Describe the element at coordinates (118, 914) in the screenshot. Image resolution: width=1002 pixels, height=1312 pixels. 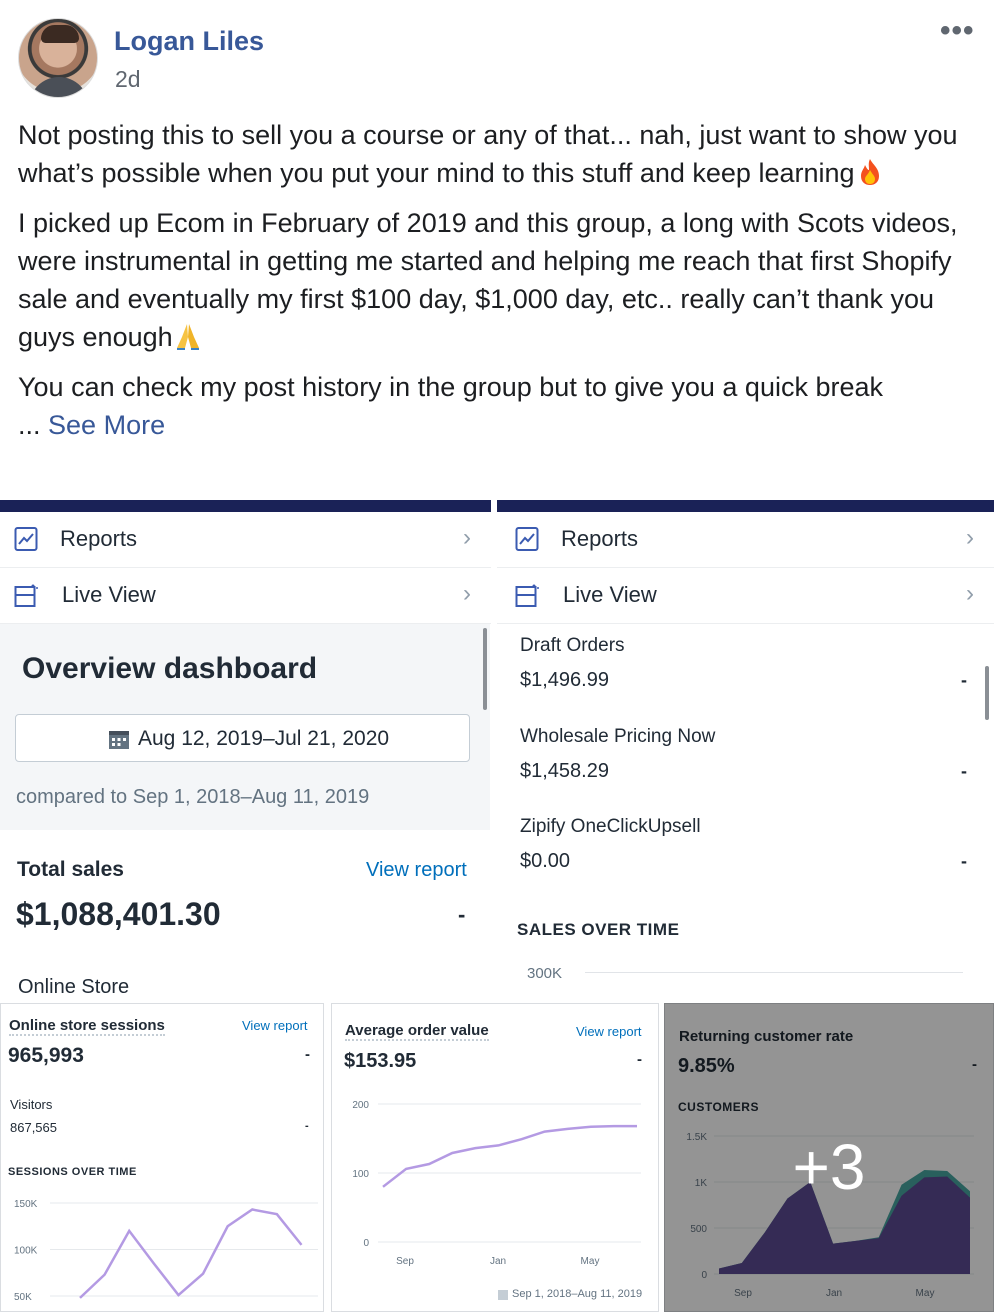
I see `total-sales-value: $1,088,401.30` at that location.